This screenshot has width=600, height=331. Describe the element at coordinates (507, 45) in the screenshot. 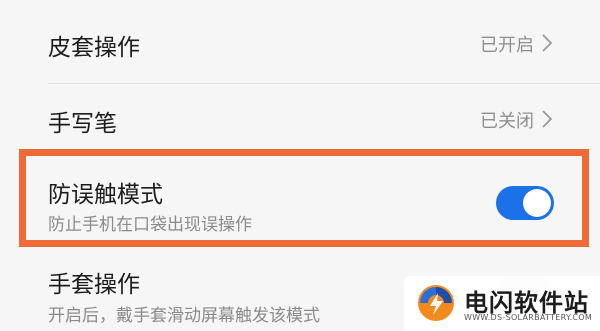

I see `setting-status-value: 已开启` at that location.